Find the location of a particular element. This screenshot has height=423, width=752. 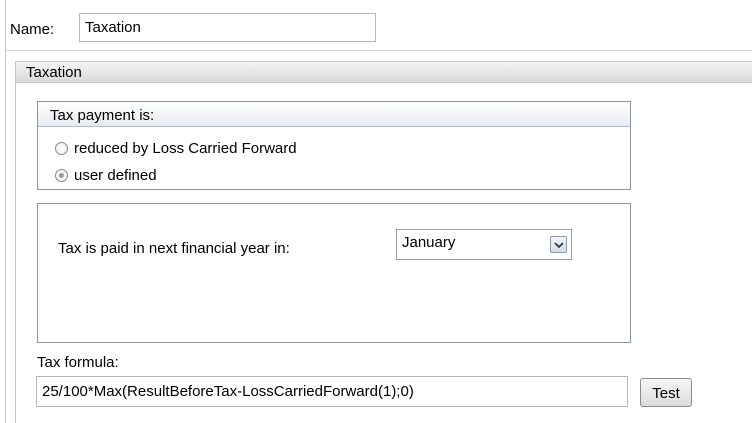

section-header is located at coordinates (383, 72).